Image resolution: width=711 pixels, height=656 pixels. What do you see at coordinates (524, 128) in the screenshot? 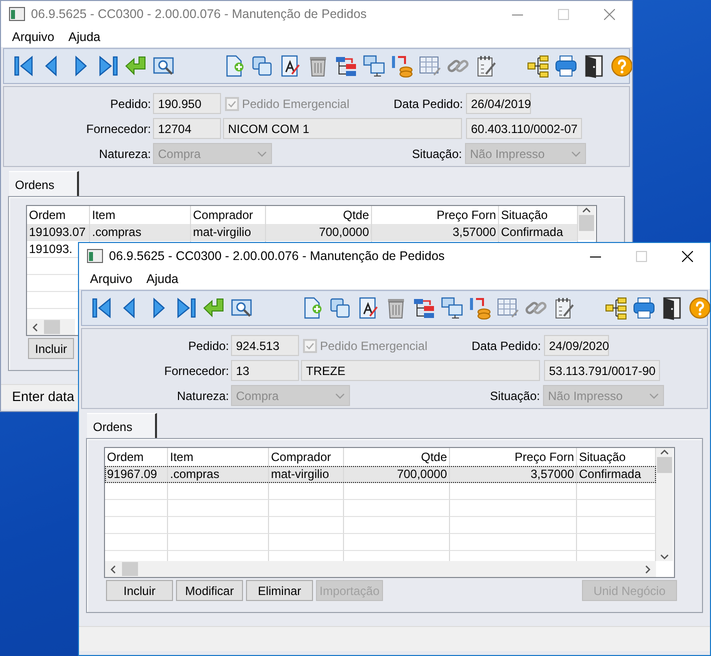
I see `cnpj-field: 60.403.110/0002-07` at bounding box center [524, 128].